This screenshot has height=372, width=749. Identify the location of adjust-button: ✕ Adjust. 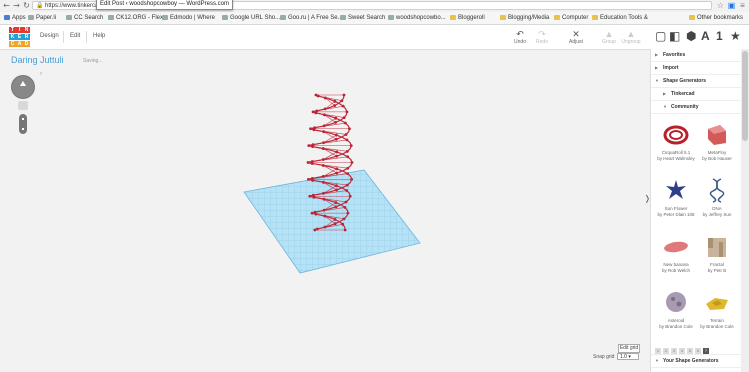
(576, 37).